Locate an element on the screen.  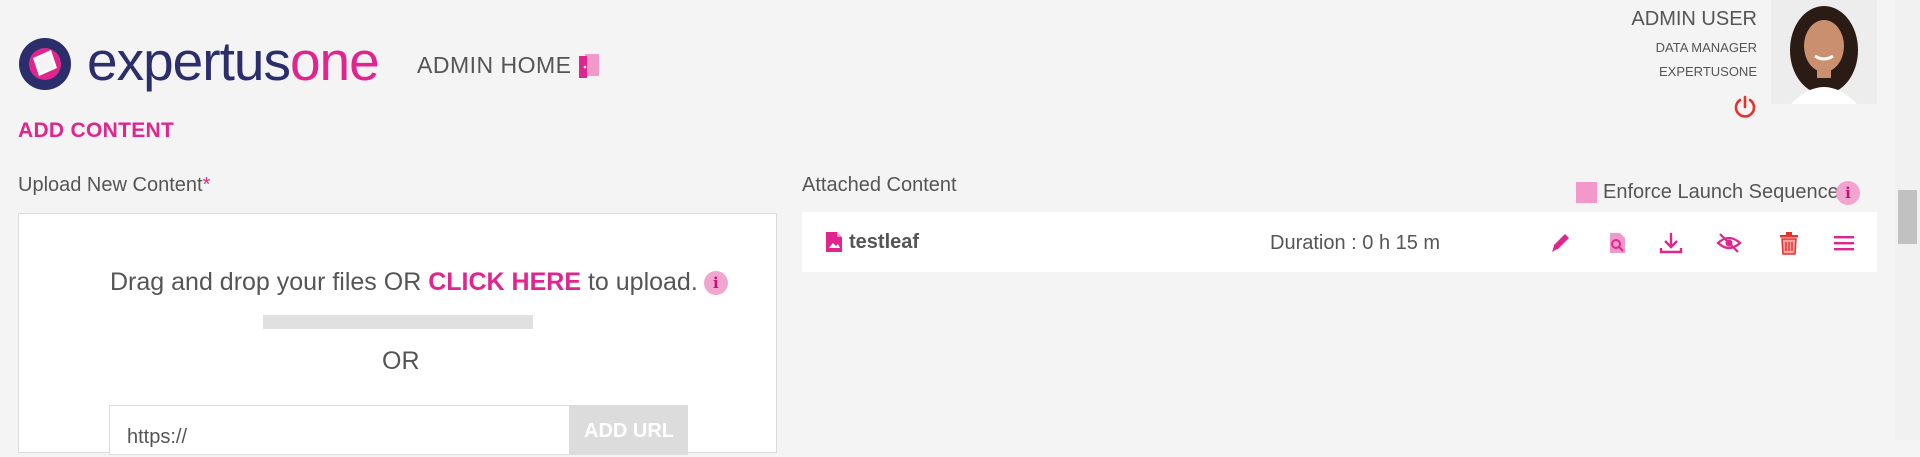
user-org: EXPERTUSONE is located at coordinates (1707, 71).